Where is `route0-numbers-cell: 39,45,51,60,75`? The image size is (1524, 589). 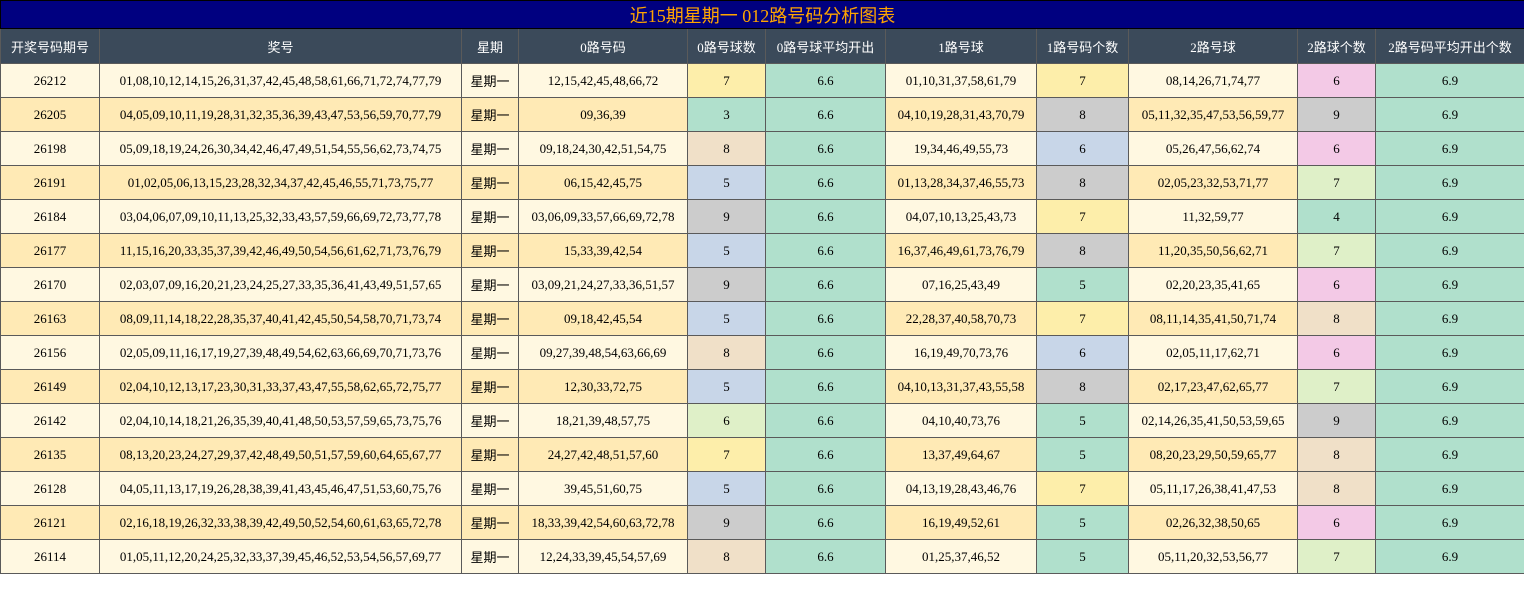 route0-numbers-cell: 39,45,51,60,75 is located at coordinates (603, 488).